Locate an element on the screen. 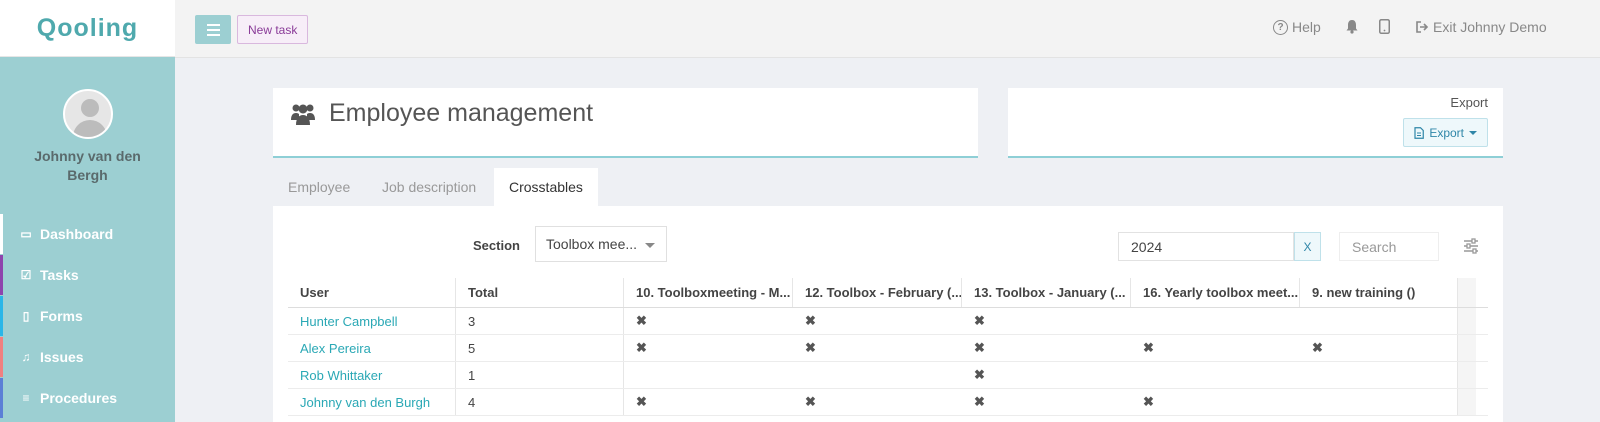 The image size is (1600, 422). column-header: Total is located at coordinates (540, 292).